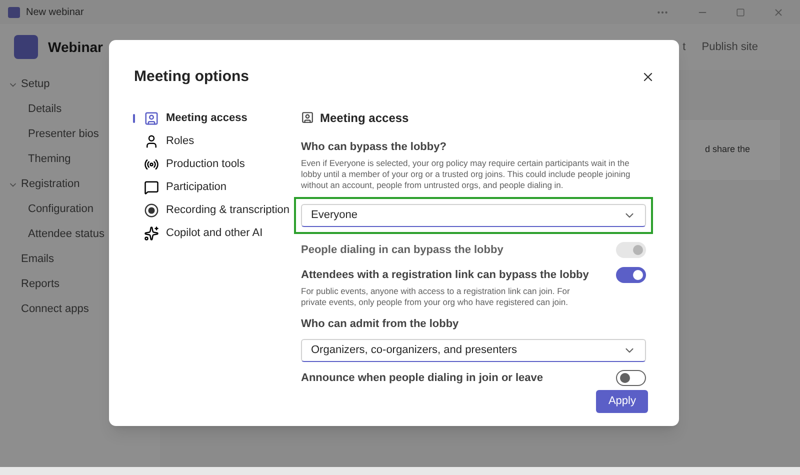 The image size is (800, 475). What do you see at coordinates (35, 84) in the screenshot?
I see `sidebar-item: Setup` at bounding box center [35, 84].